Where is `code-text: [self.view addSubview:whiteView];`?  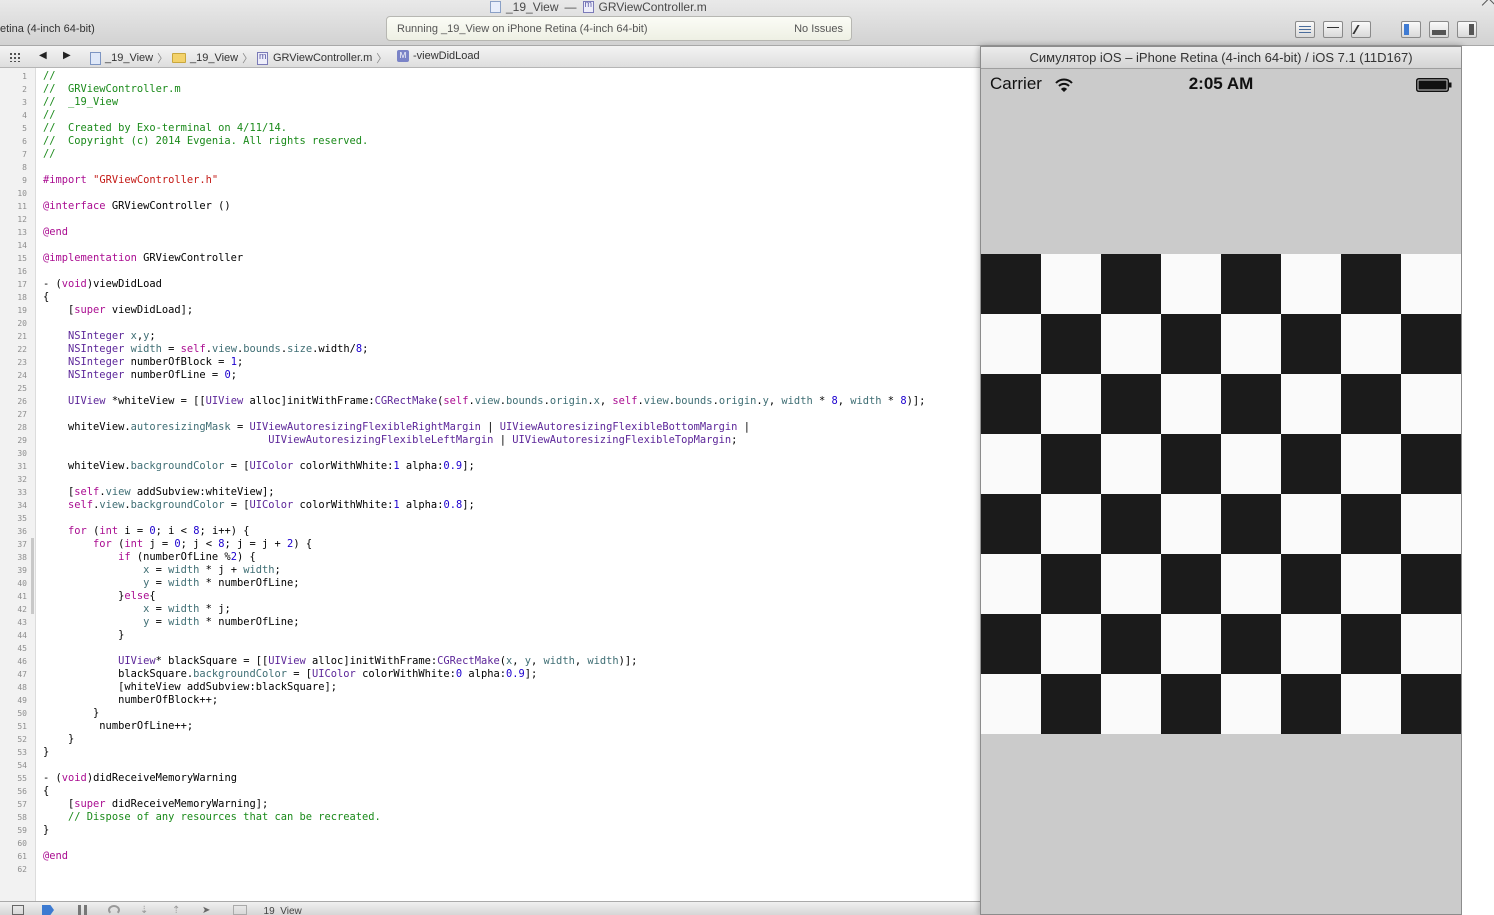 code-text: [self.view addSubview:whiteView]; is located at coordinates (158, 492).